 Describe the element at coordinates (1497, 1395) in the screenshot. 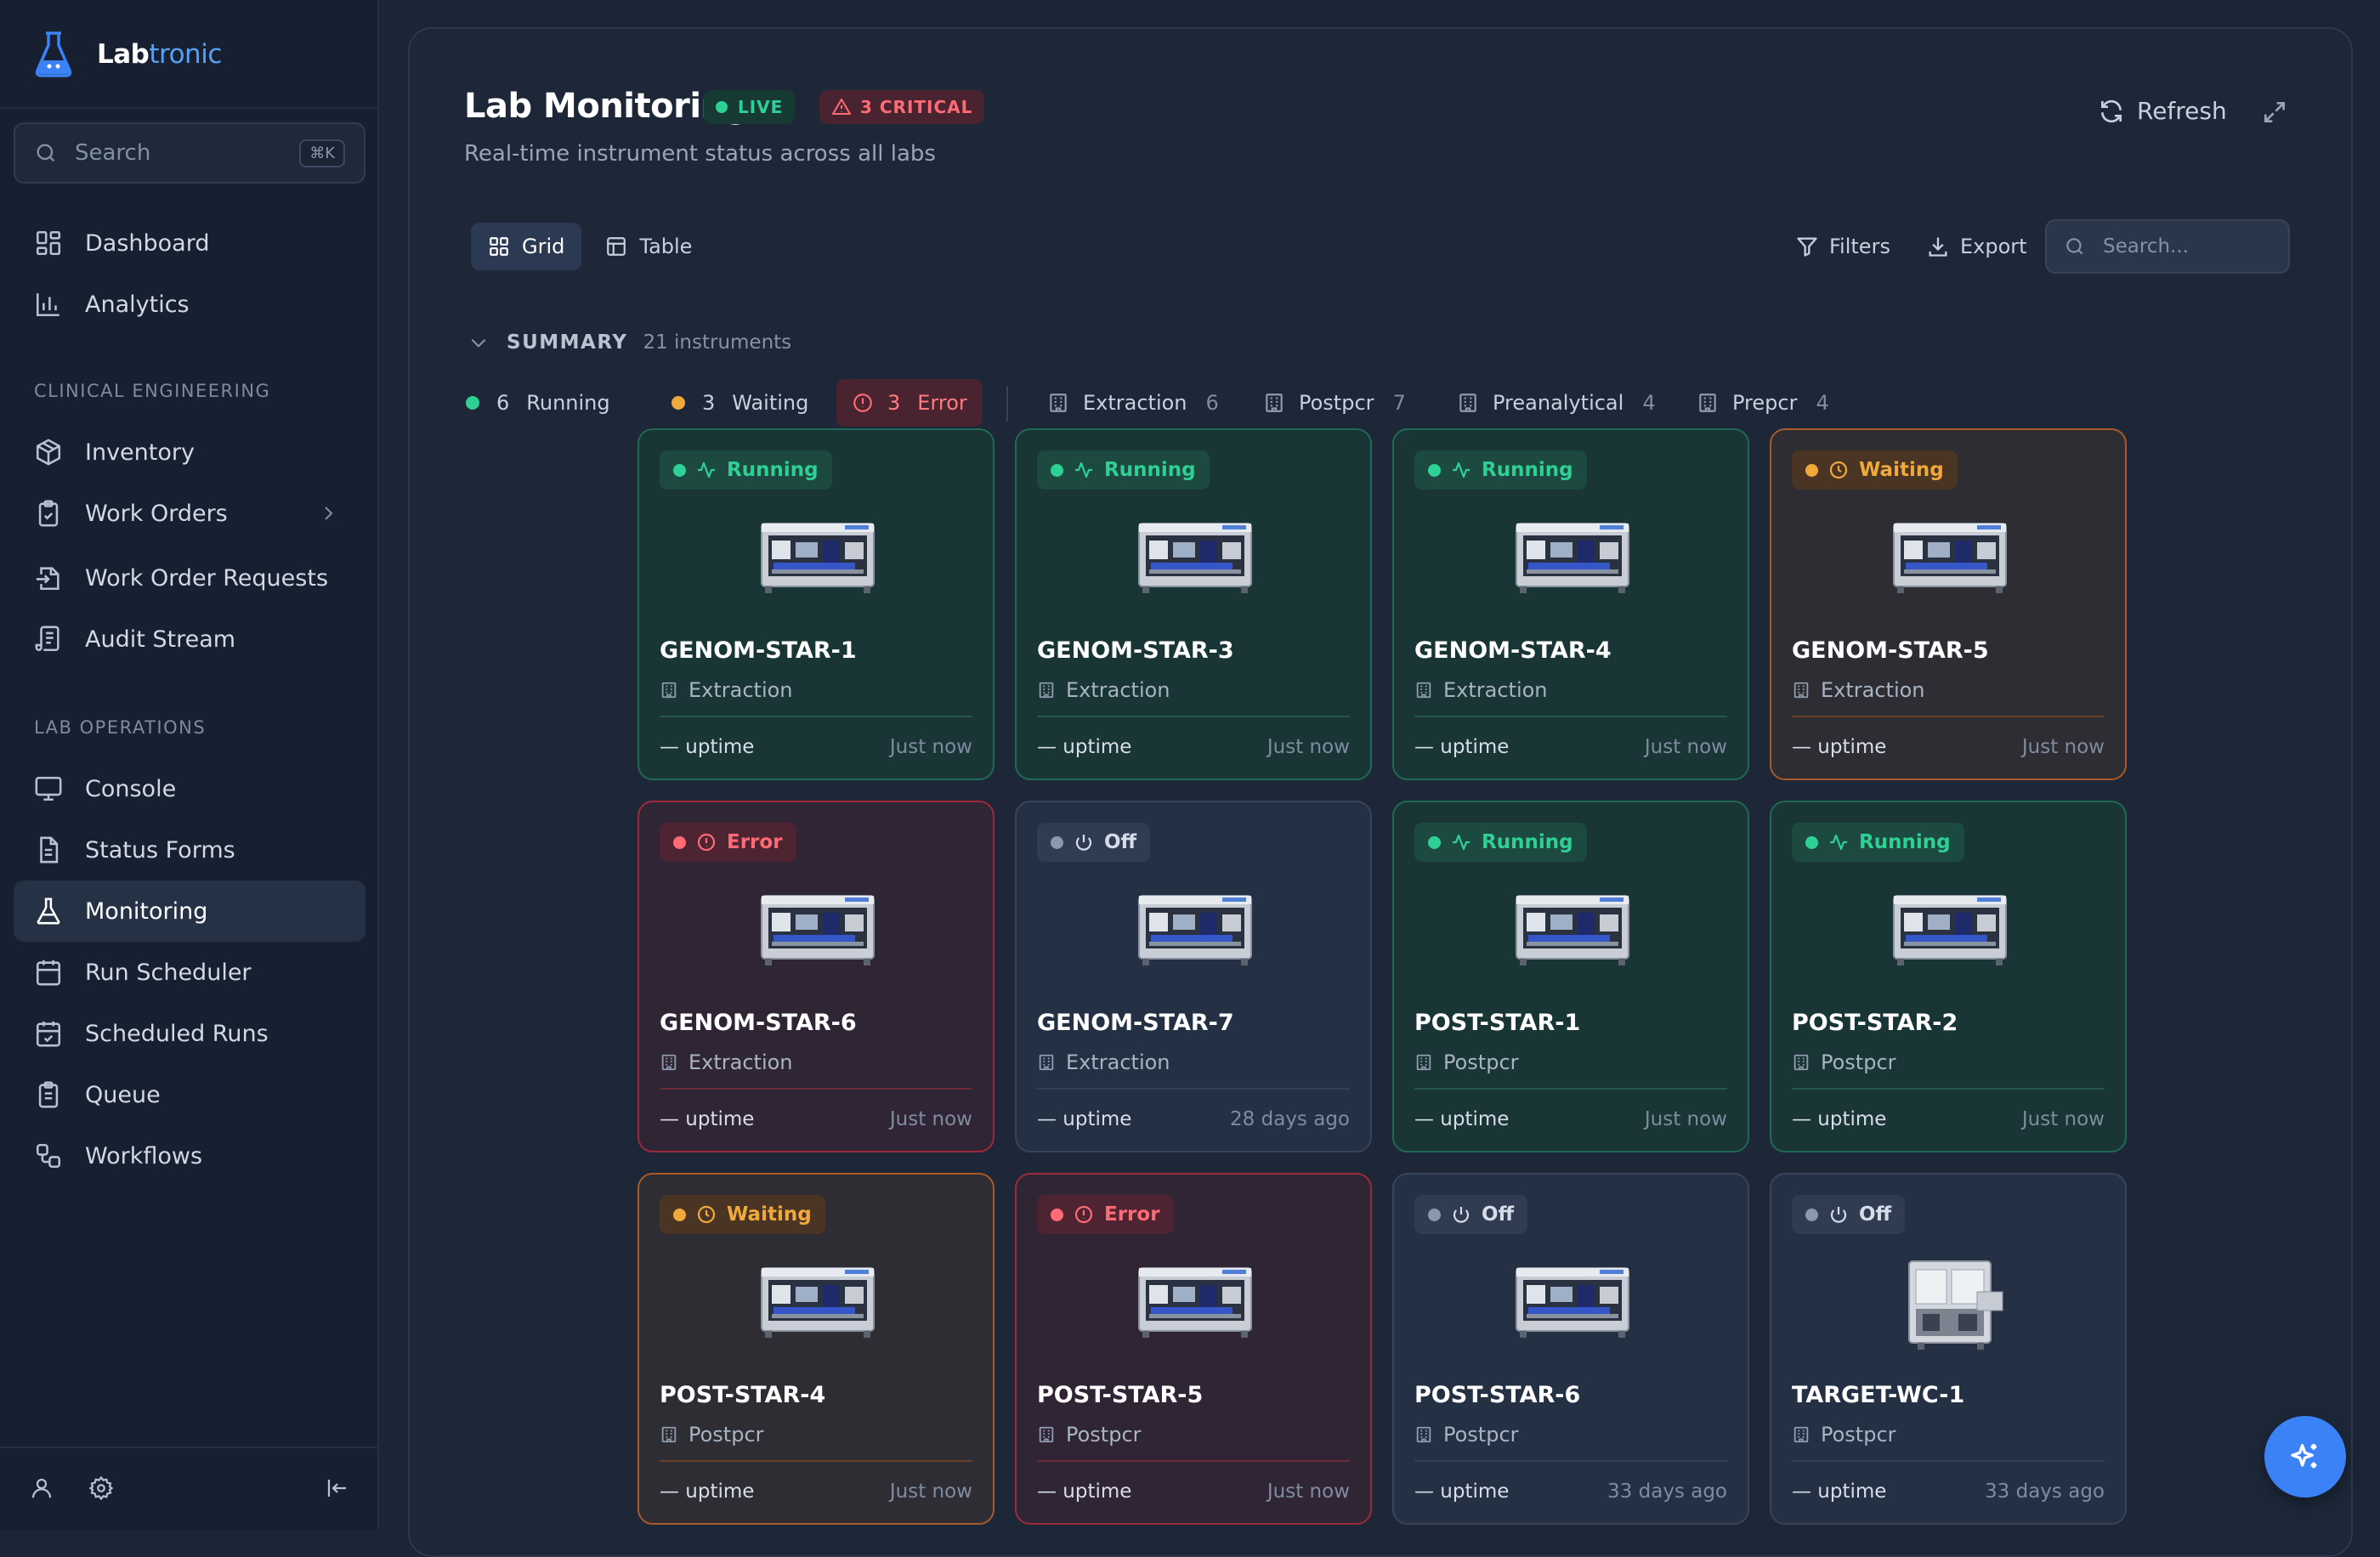

I see `instrument-name: POST-STAR-6` at that location.